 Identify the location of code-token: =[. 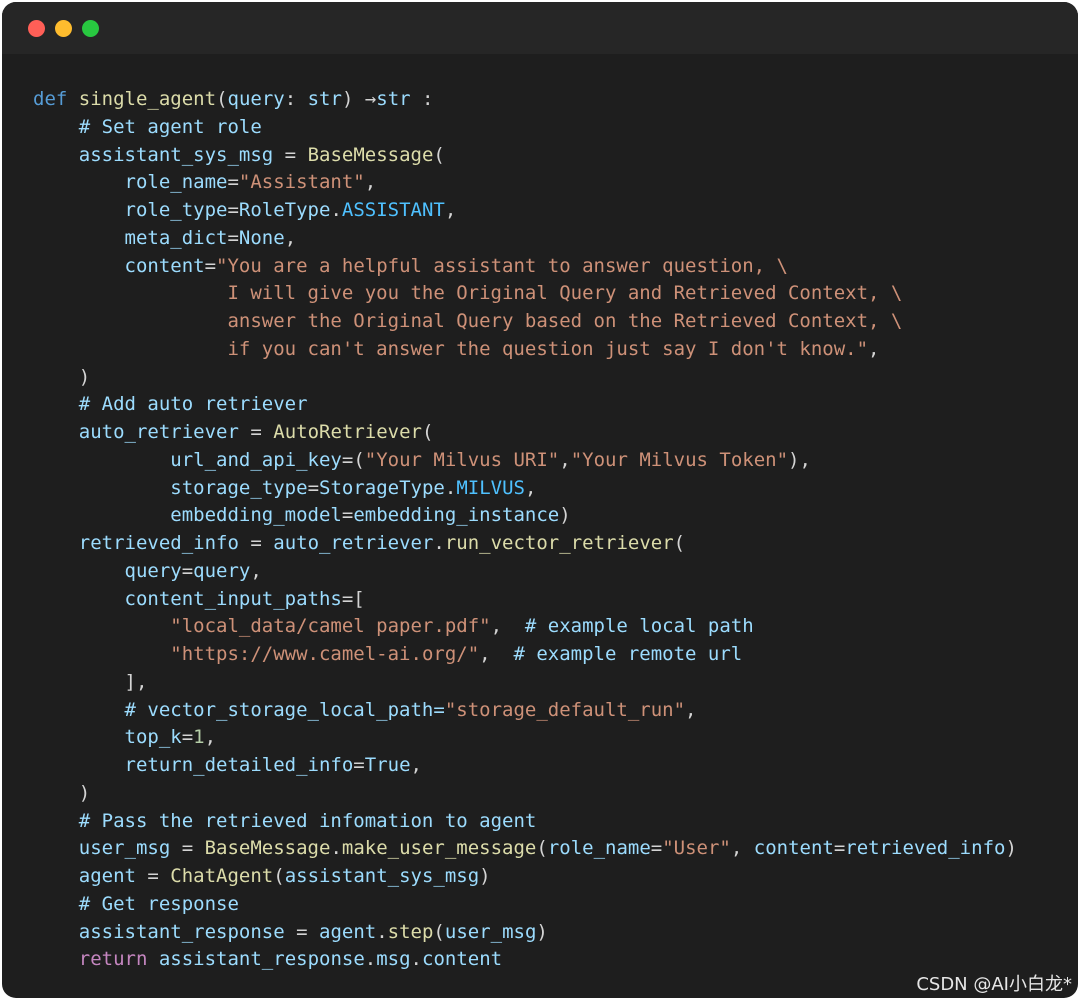
(353, 598).